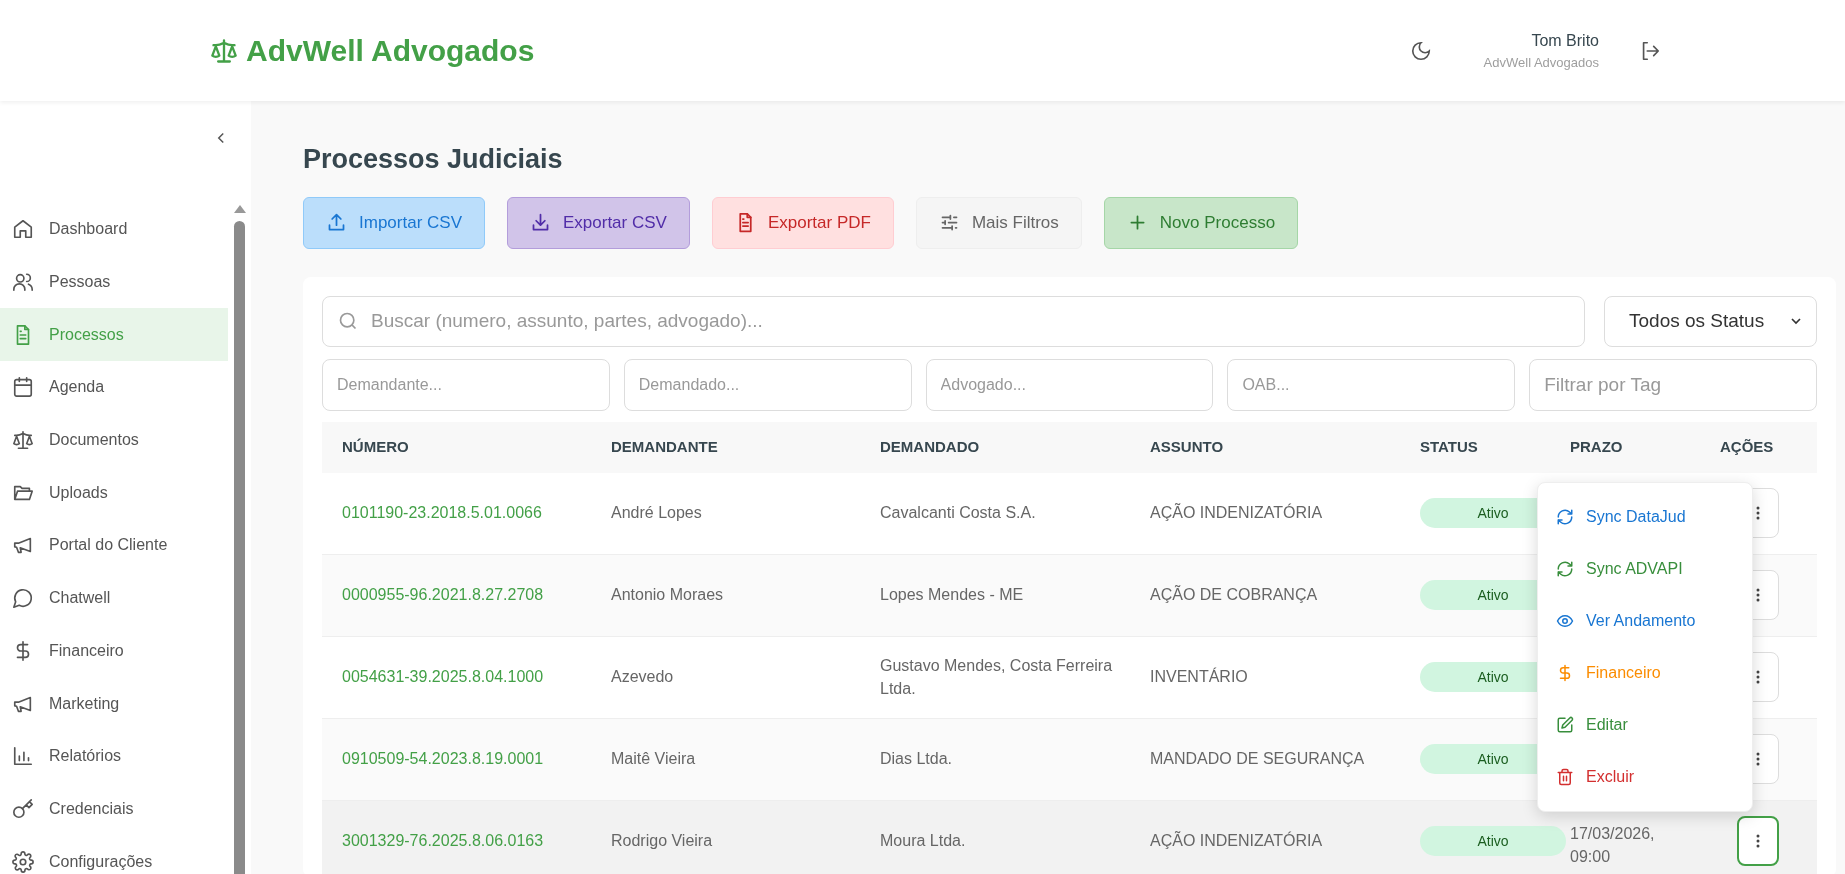 Image resolution: width=1845 pixels, height=874 pixels. What do you see at coordinates (114, 854) in the screenshot?
I see `sidebar-item: Configurações` at bounding box center [114, 854].